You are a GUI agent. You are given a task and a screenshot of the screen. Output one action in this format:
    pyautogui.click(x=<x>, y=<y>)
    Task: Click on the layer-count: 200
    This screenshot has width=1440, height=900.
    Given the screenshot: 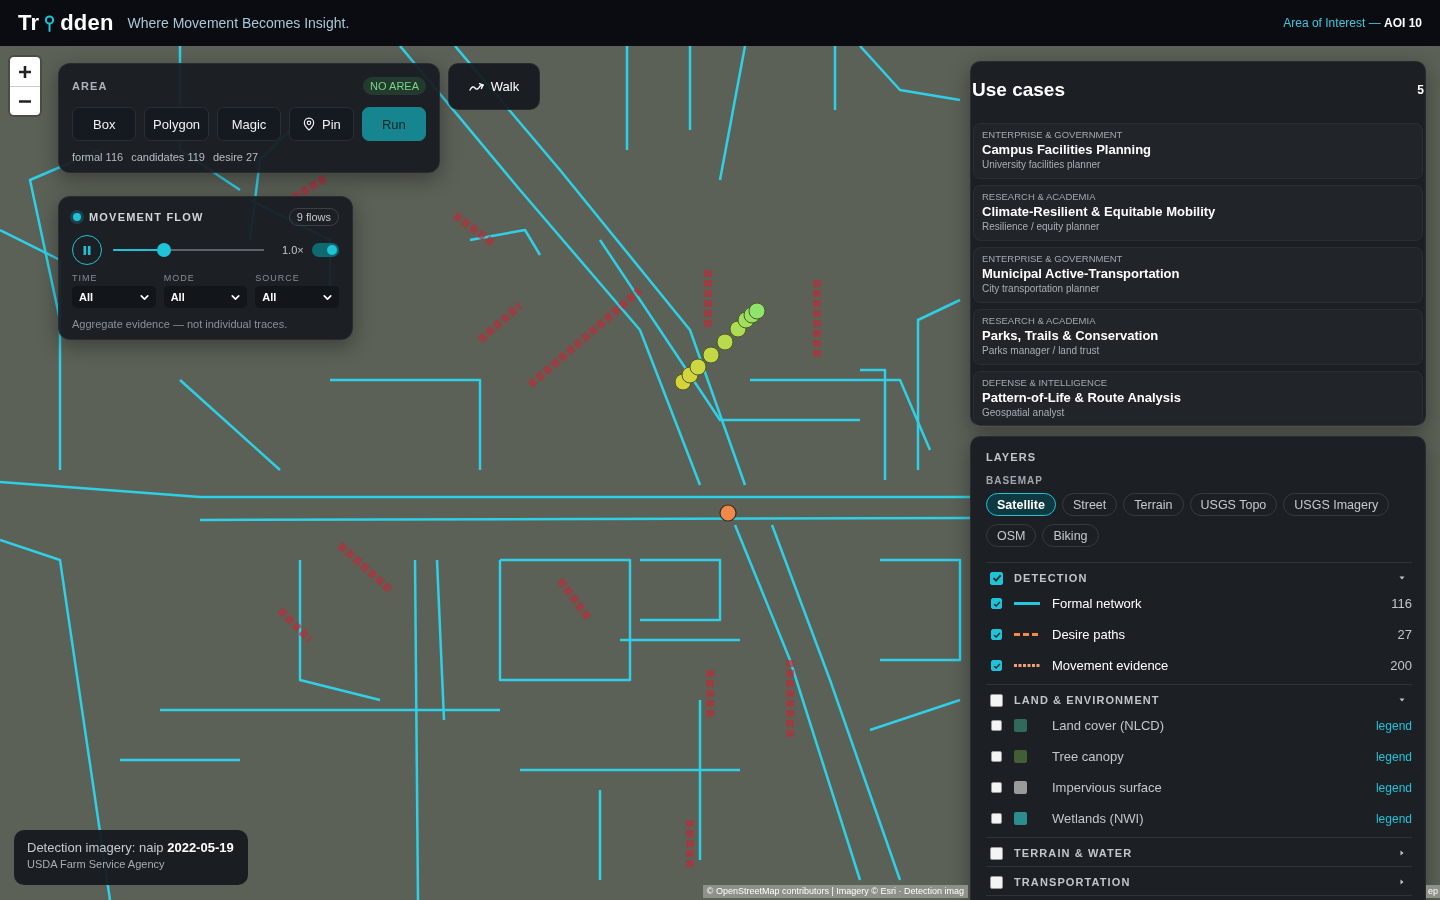 What is the action you would take?
    pyautogui.click(x=1401, y=665)
    